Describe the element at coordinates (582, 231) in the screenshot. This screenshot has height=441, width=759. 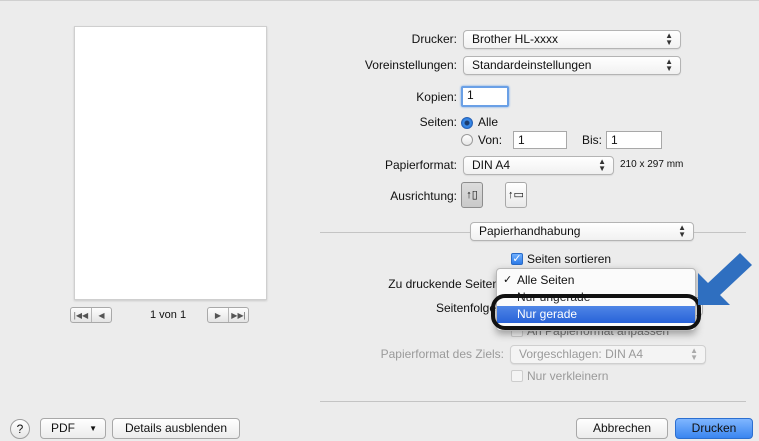
I see `section-popup: Papierhandhabung ▲ ▼` at that location.